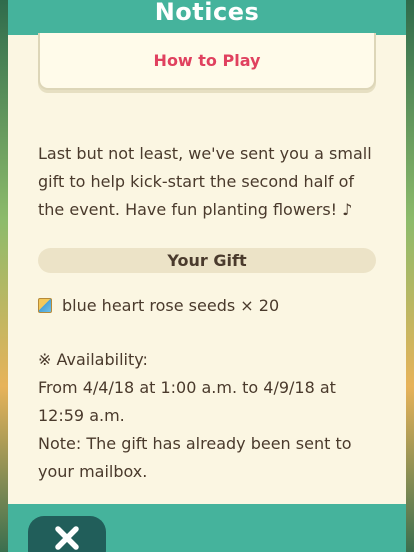 The width and height of the screenshot is (414, 552). I want to click on availability-line: your mailbox., so click(93, 471).